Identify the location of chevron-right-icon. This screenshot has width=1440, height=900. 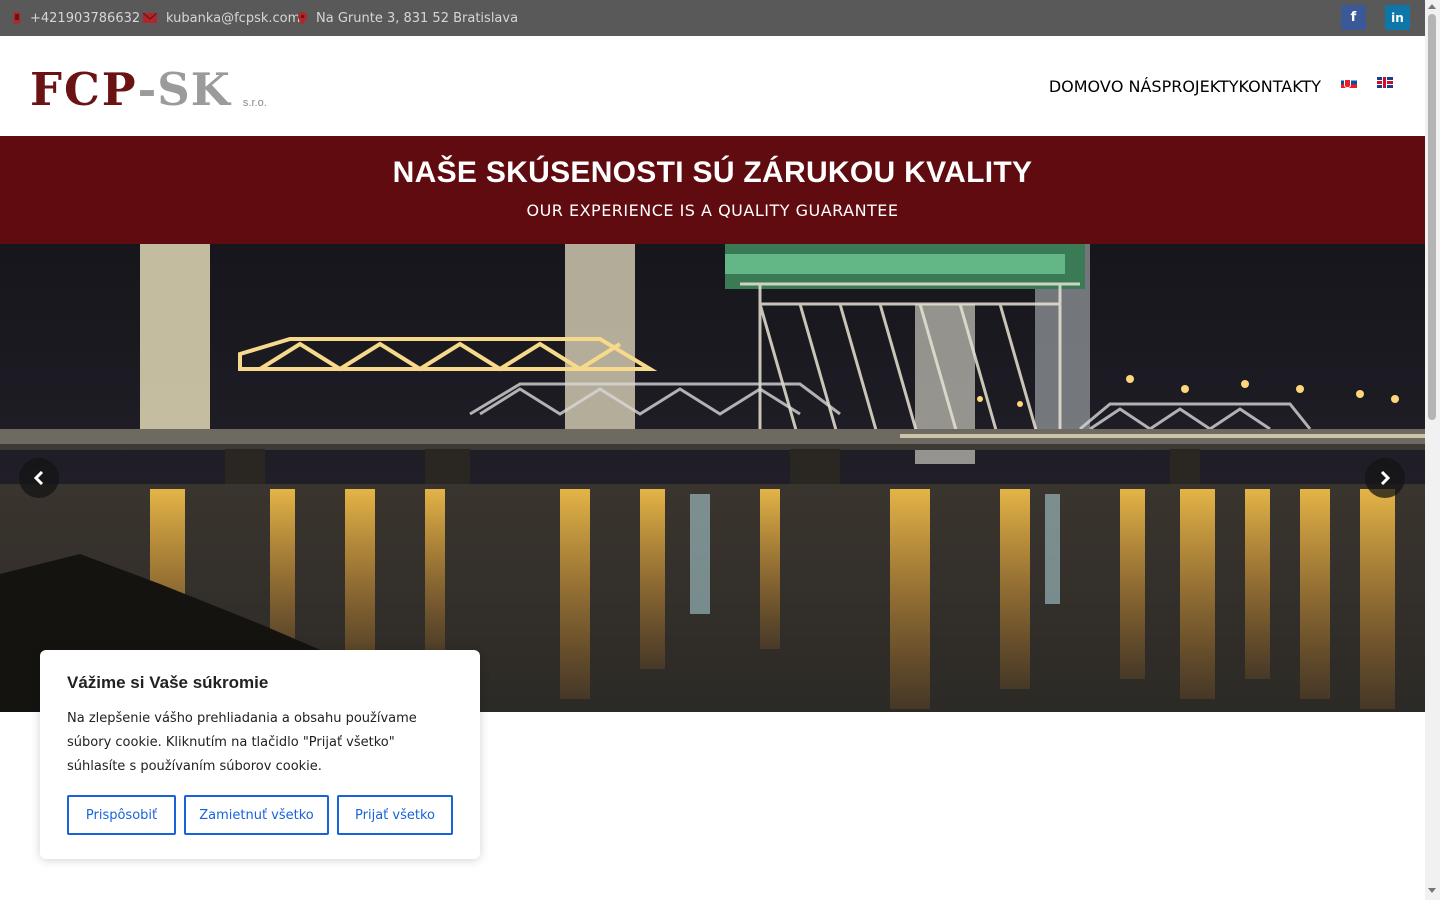
(1385, 478).